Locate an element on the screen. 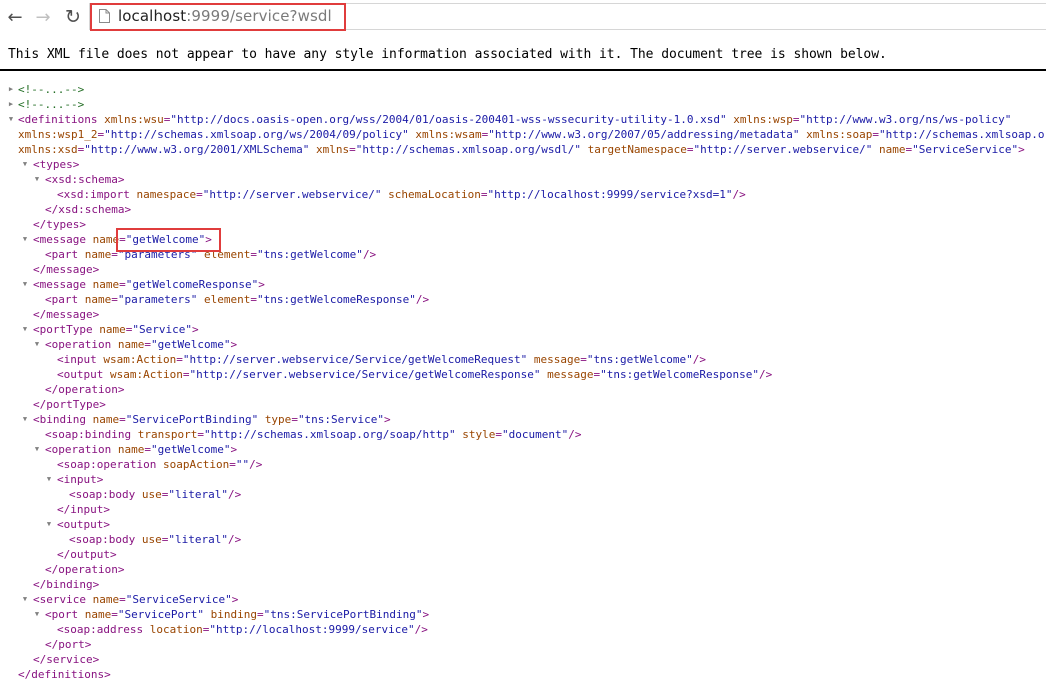 This screenshot has height=688, width=1046. back-arrow-icon: ← is located at coordinates (15, 17).